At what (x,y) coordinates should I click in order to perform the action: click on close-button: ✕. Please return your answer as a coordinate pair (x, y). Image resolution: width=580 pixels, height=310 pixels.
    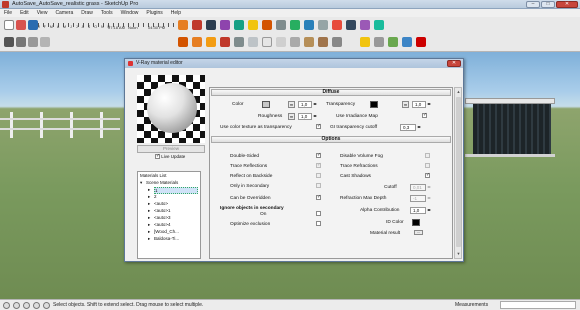
    Looking at the image, I should click on (567, 4).